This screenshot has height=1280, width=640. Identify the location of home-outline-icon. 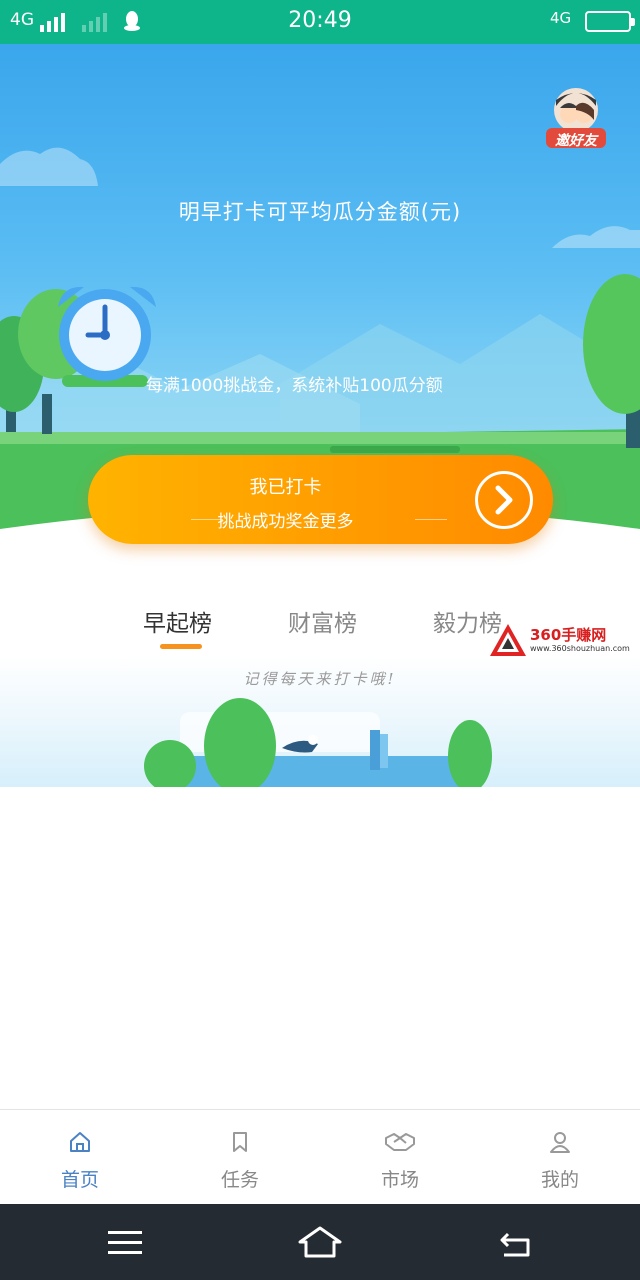
(320, 1242).